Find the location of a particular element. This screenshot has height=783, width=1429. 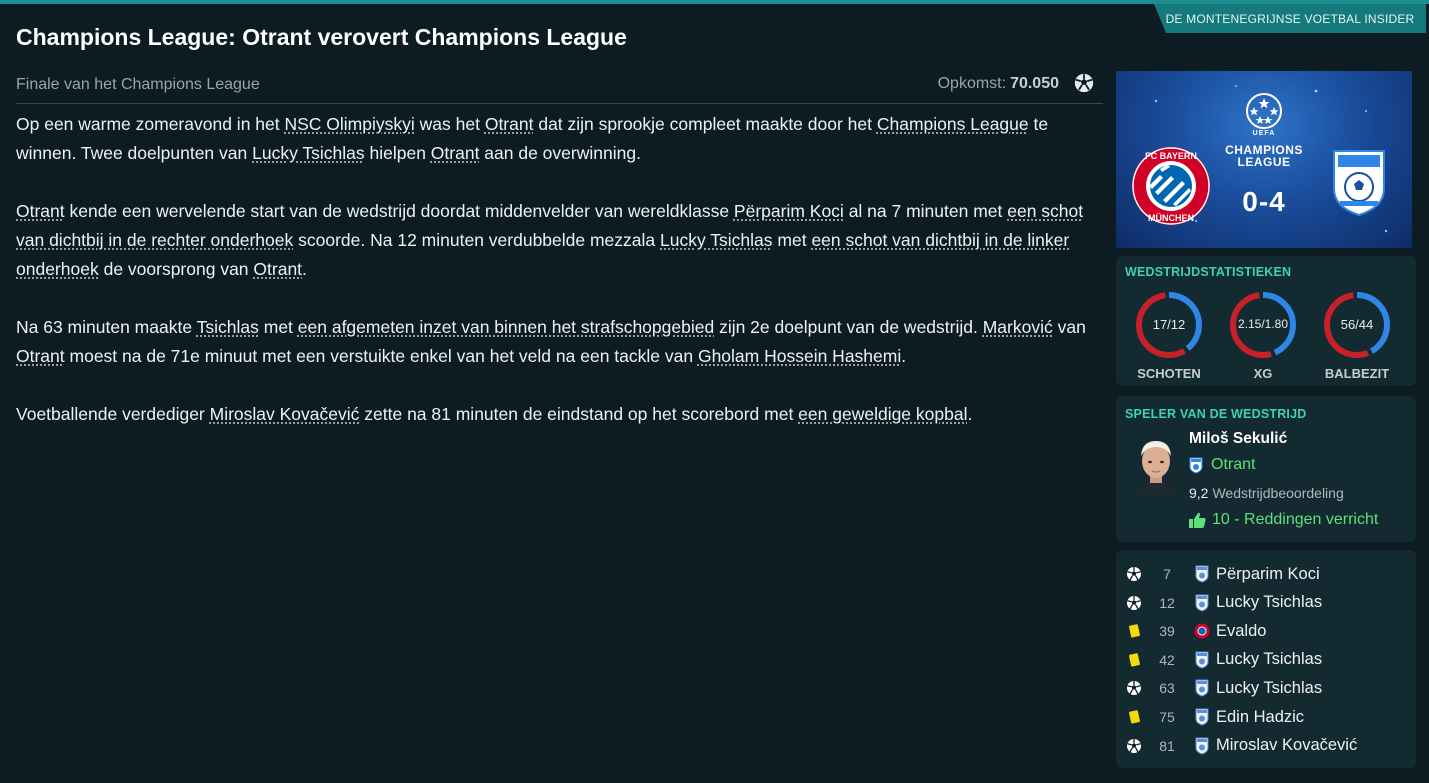

article-link: Tsichlas is located at coordinates (228, 327).